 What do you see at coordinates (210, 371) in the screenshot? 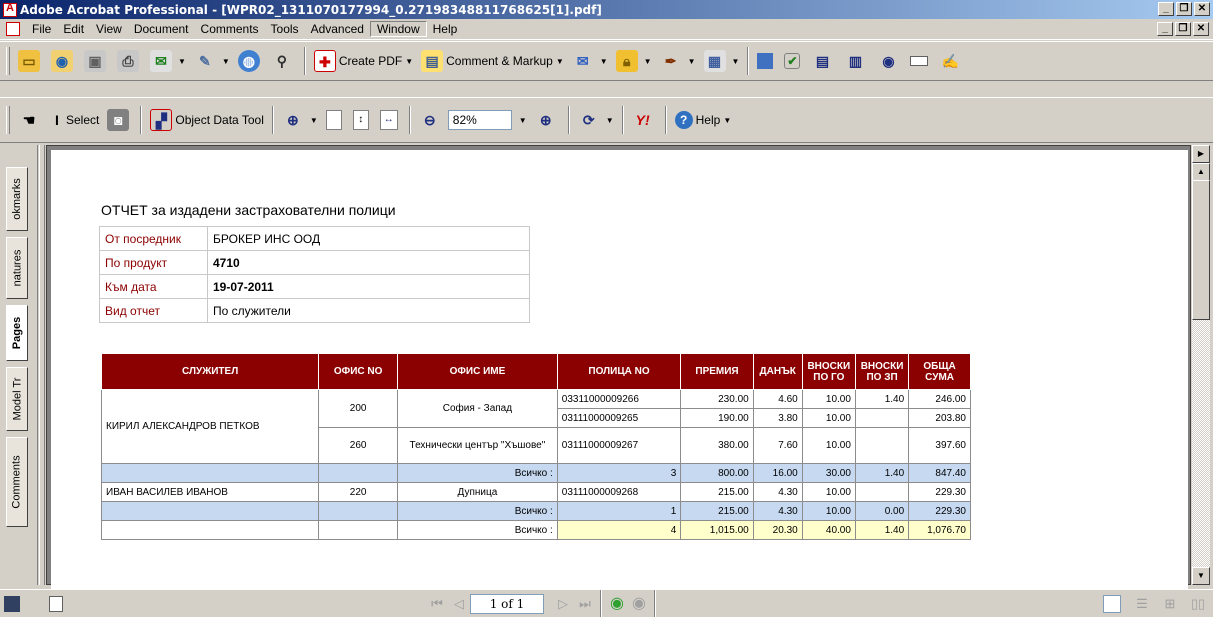
I see `column-header: СЛУЖИТЕЛ` at bounding box center [210, 371].